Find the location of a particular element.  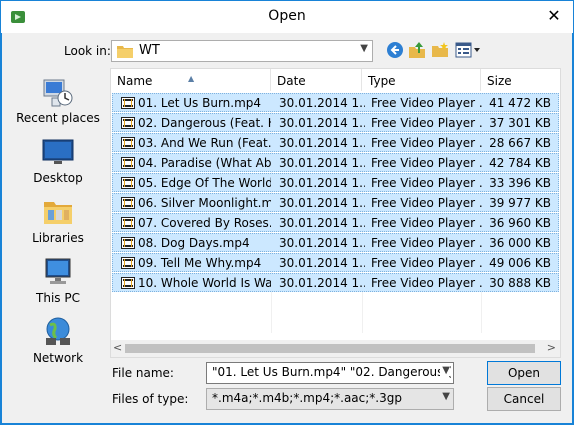

look-in-label: Look in: is located at coordinates (87, 51).